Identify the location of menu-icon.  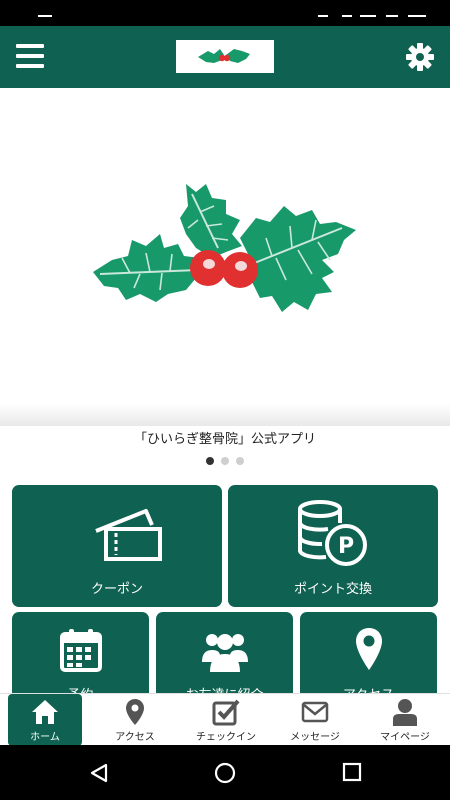
(30, 56).